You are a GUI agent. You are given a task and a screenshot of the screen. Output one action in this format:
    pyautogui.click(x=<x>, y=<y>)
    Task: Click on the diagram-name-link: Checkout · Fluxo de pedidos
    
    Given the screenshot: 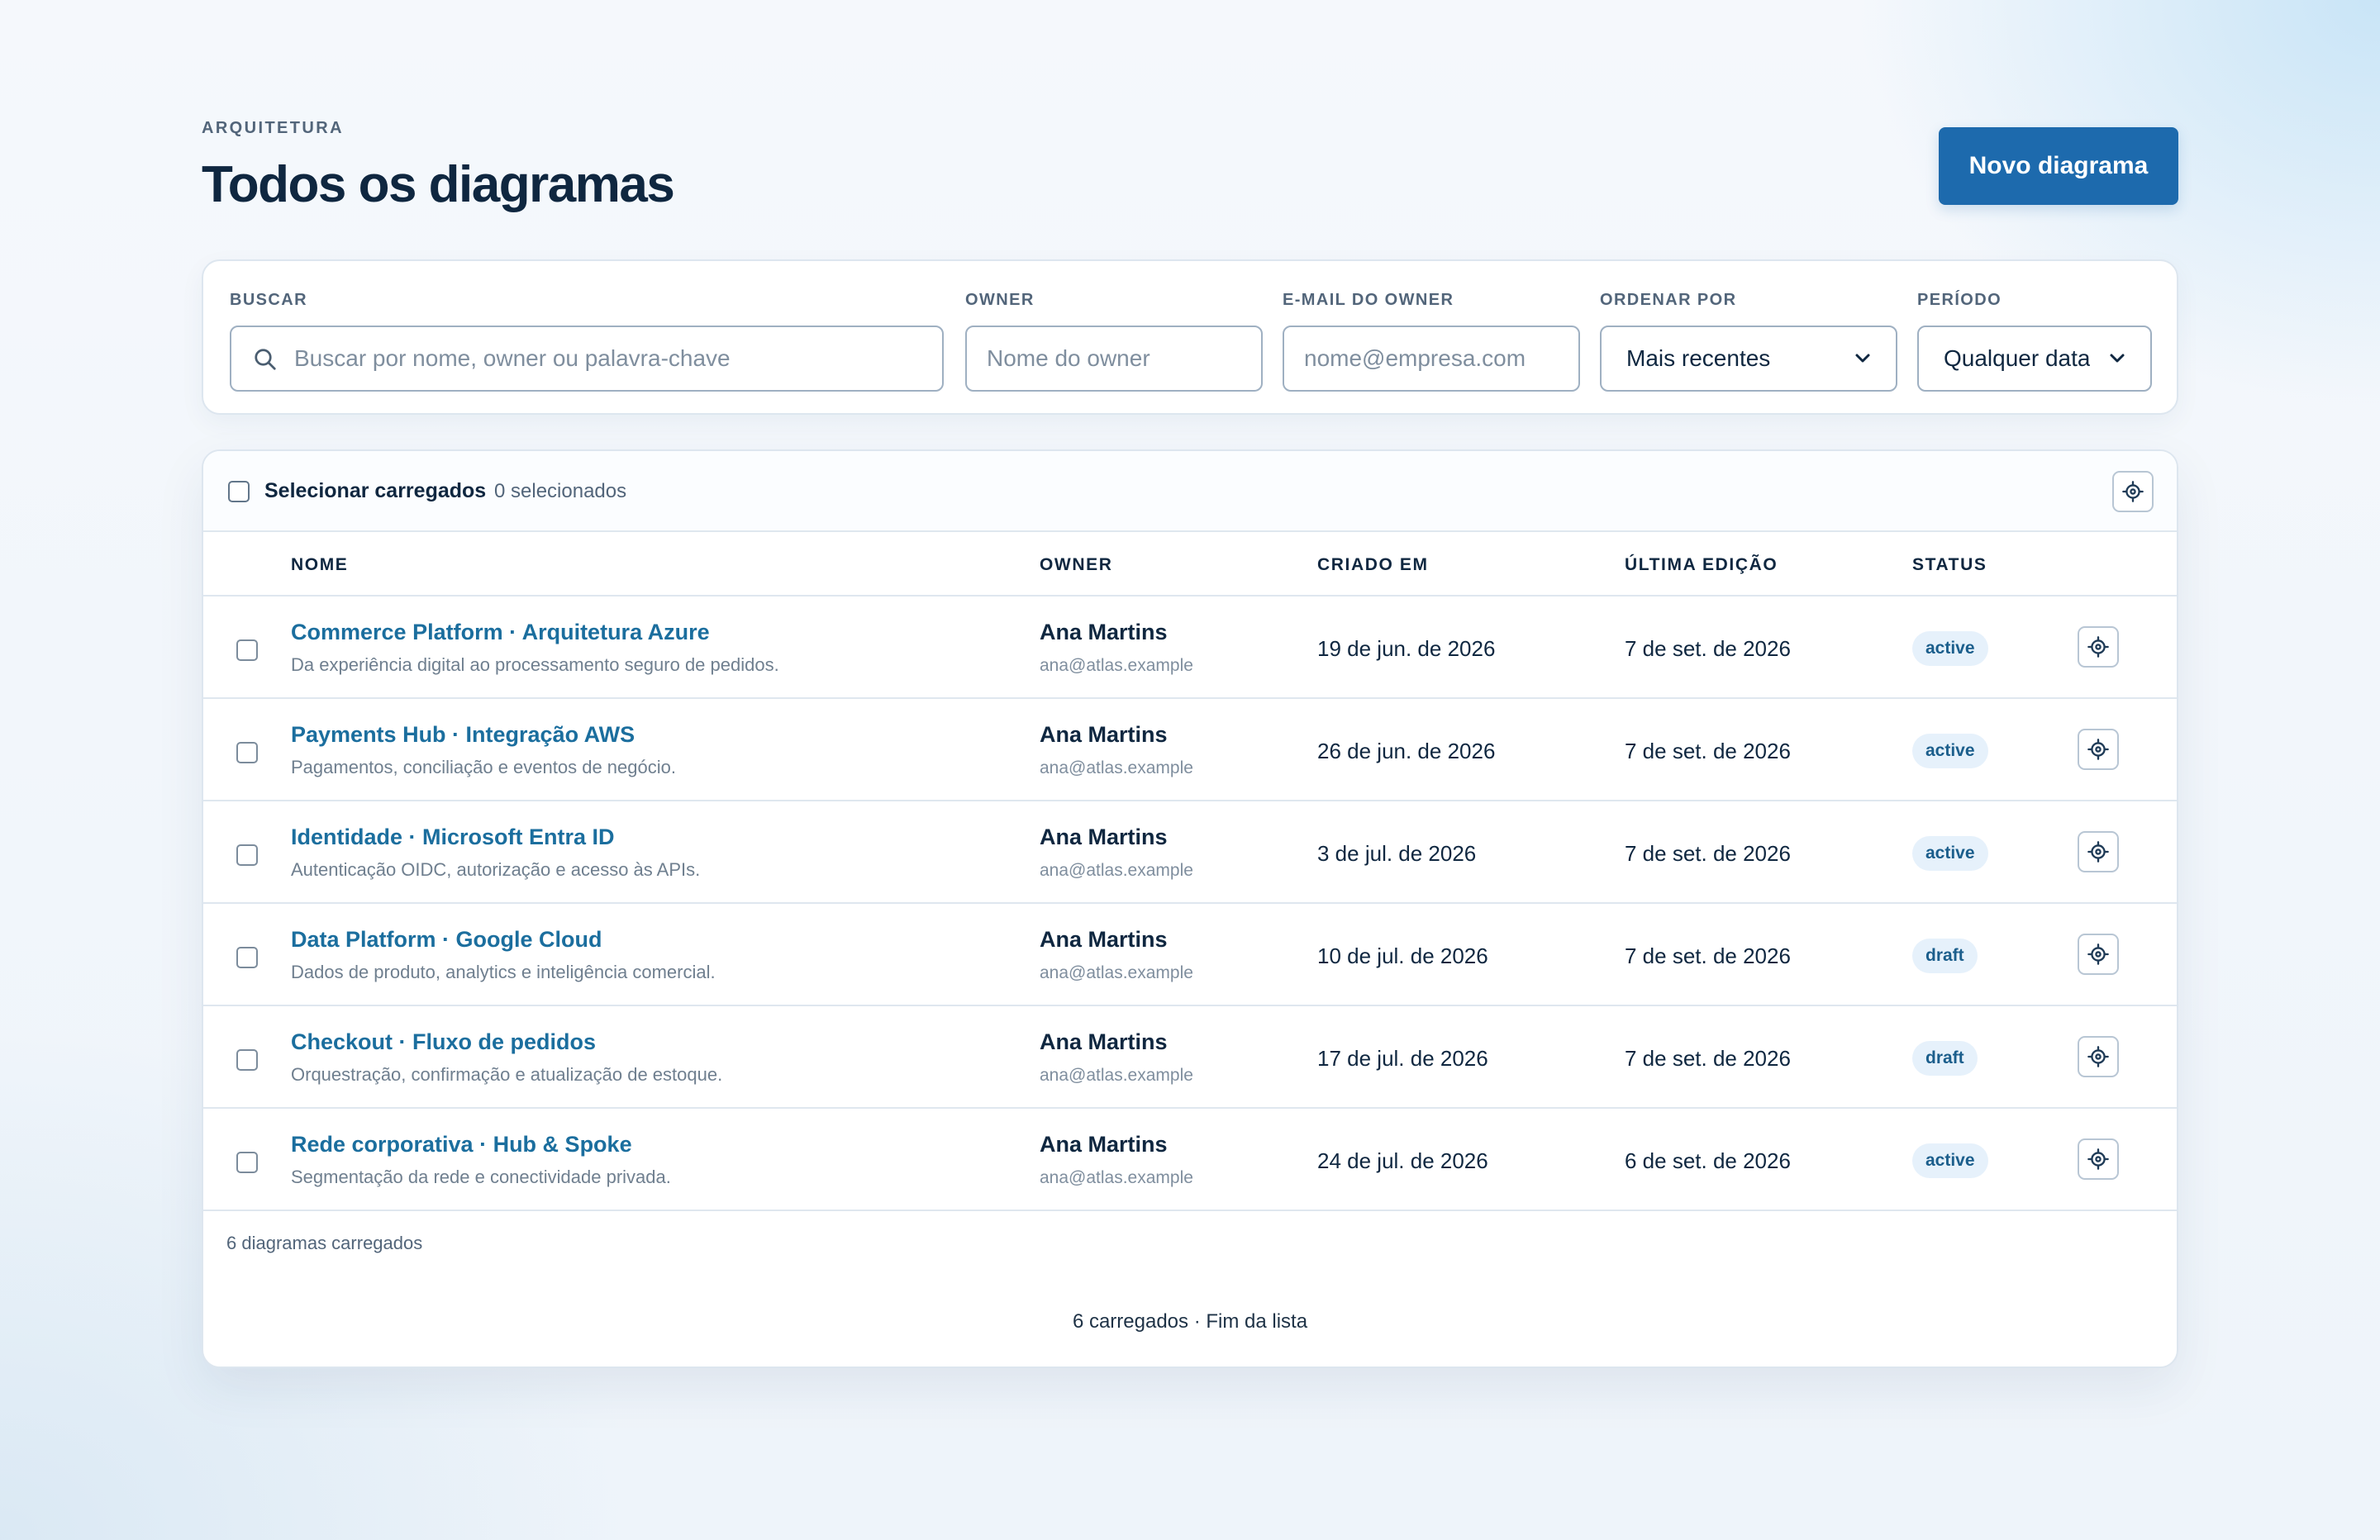 What is the action you would take?
    pyautogui.click(x=443, y=1042)
    